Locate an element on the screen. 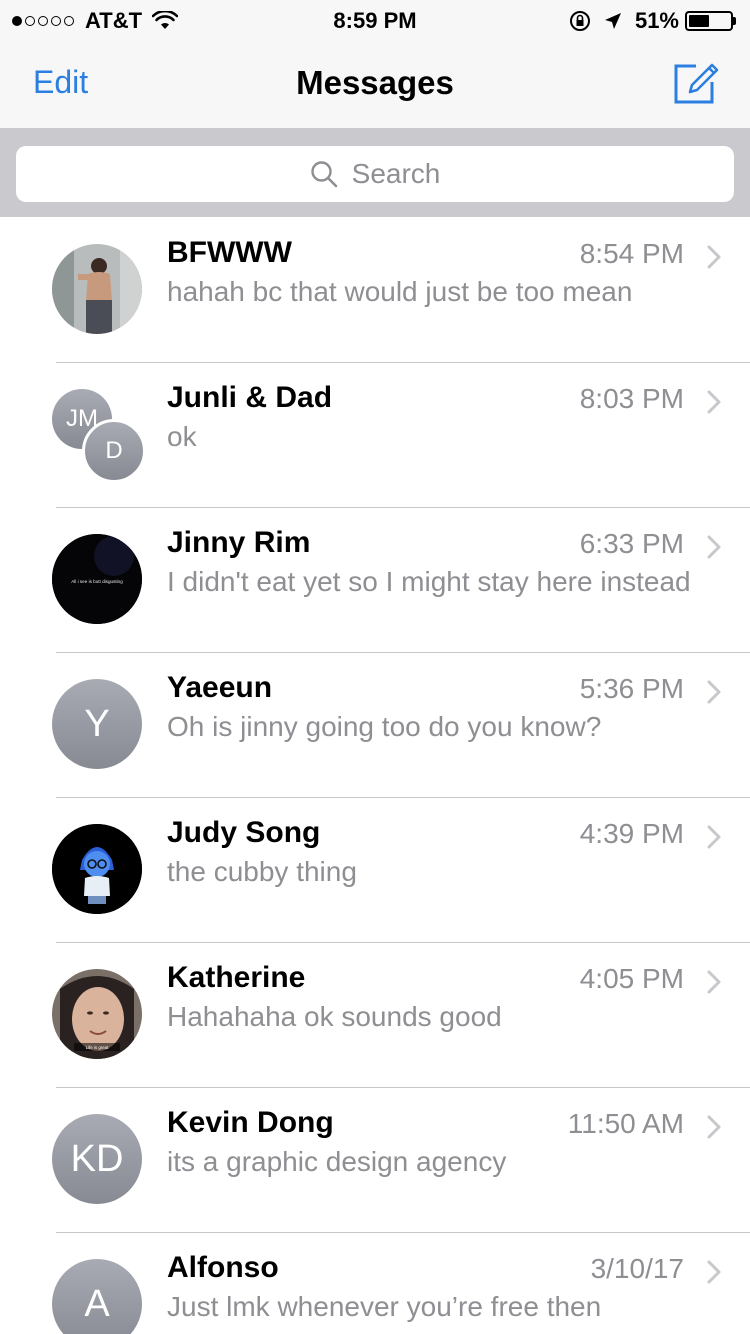 The width and height of the screenshot is (750, 1334). avatar-initials: KD is located at coordinates (97, 1159).